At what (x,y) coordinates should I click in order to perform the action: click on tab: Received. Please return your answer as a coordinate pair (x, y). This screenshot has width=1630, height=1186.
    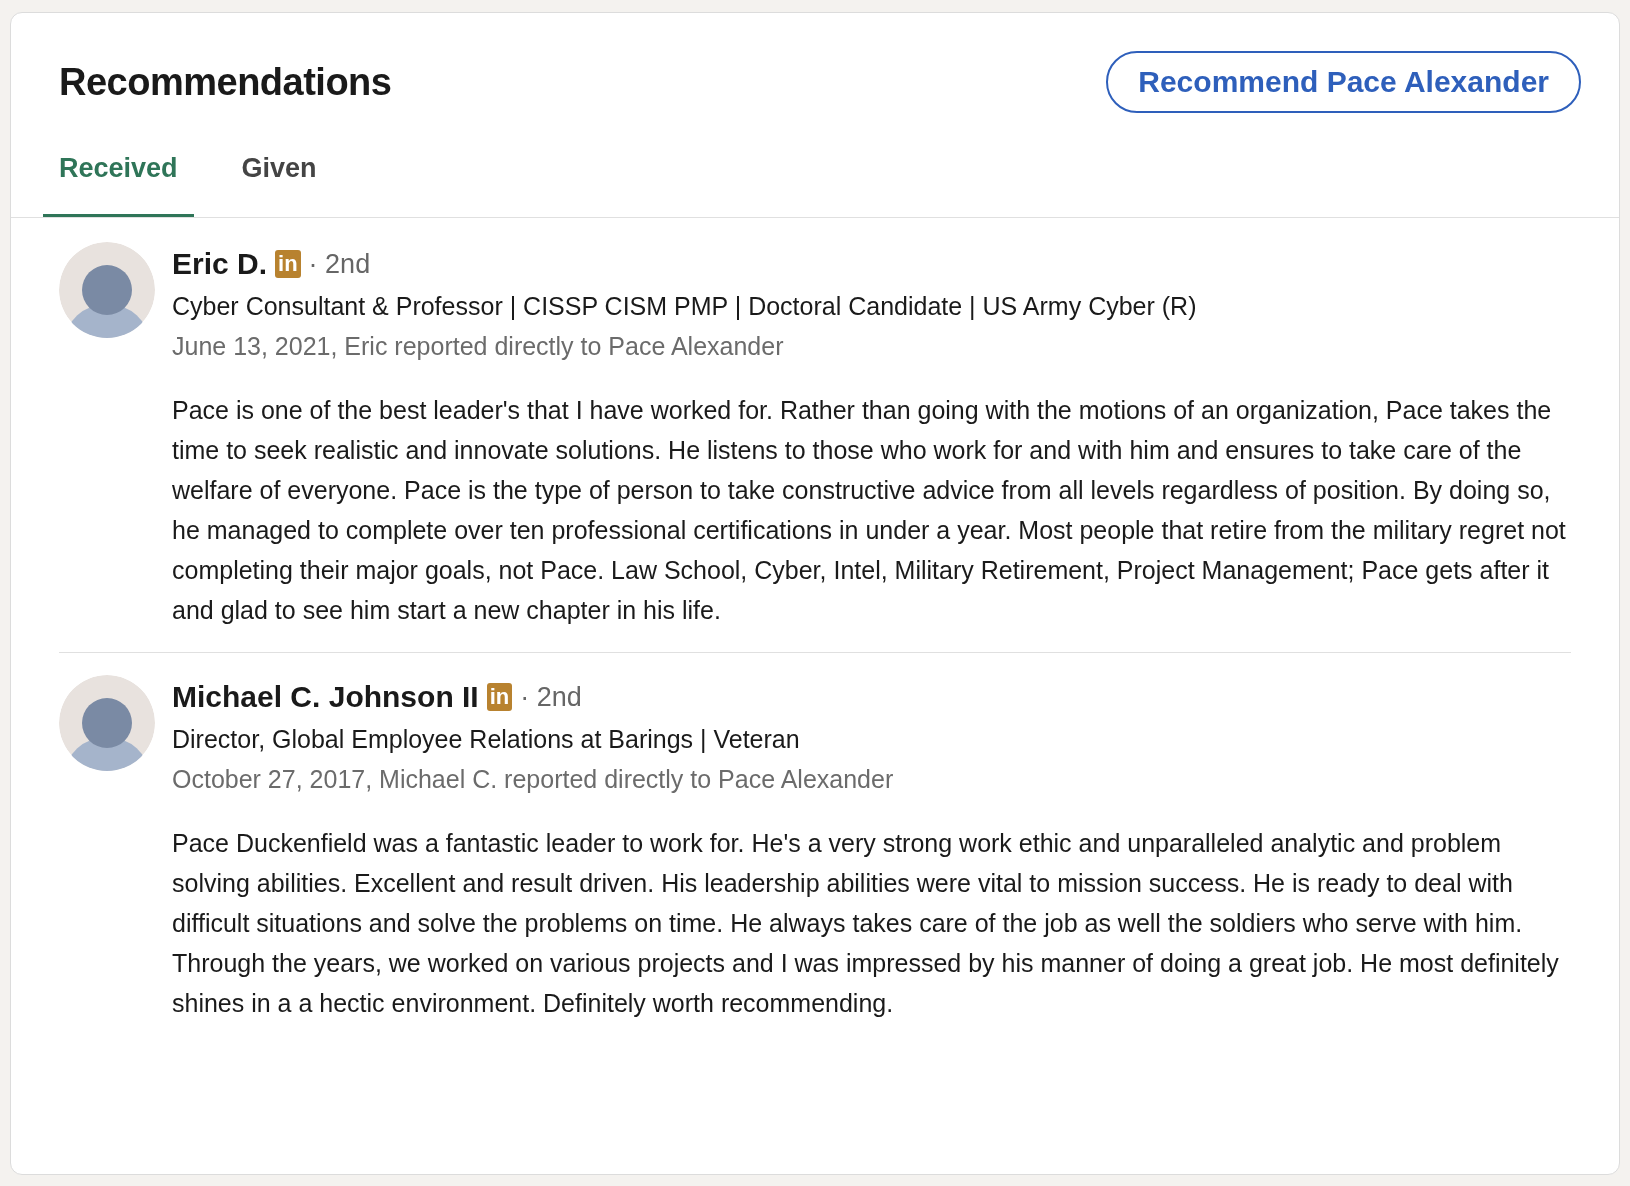
    Looking at the image, I should click on (118, 178).